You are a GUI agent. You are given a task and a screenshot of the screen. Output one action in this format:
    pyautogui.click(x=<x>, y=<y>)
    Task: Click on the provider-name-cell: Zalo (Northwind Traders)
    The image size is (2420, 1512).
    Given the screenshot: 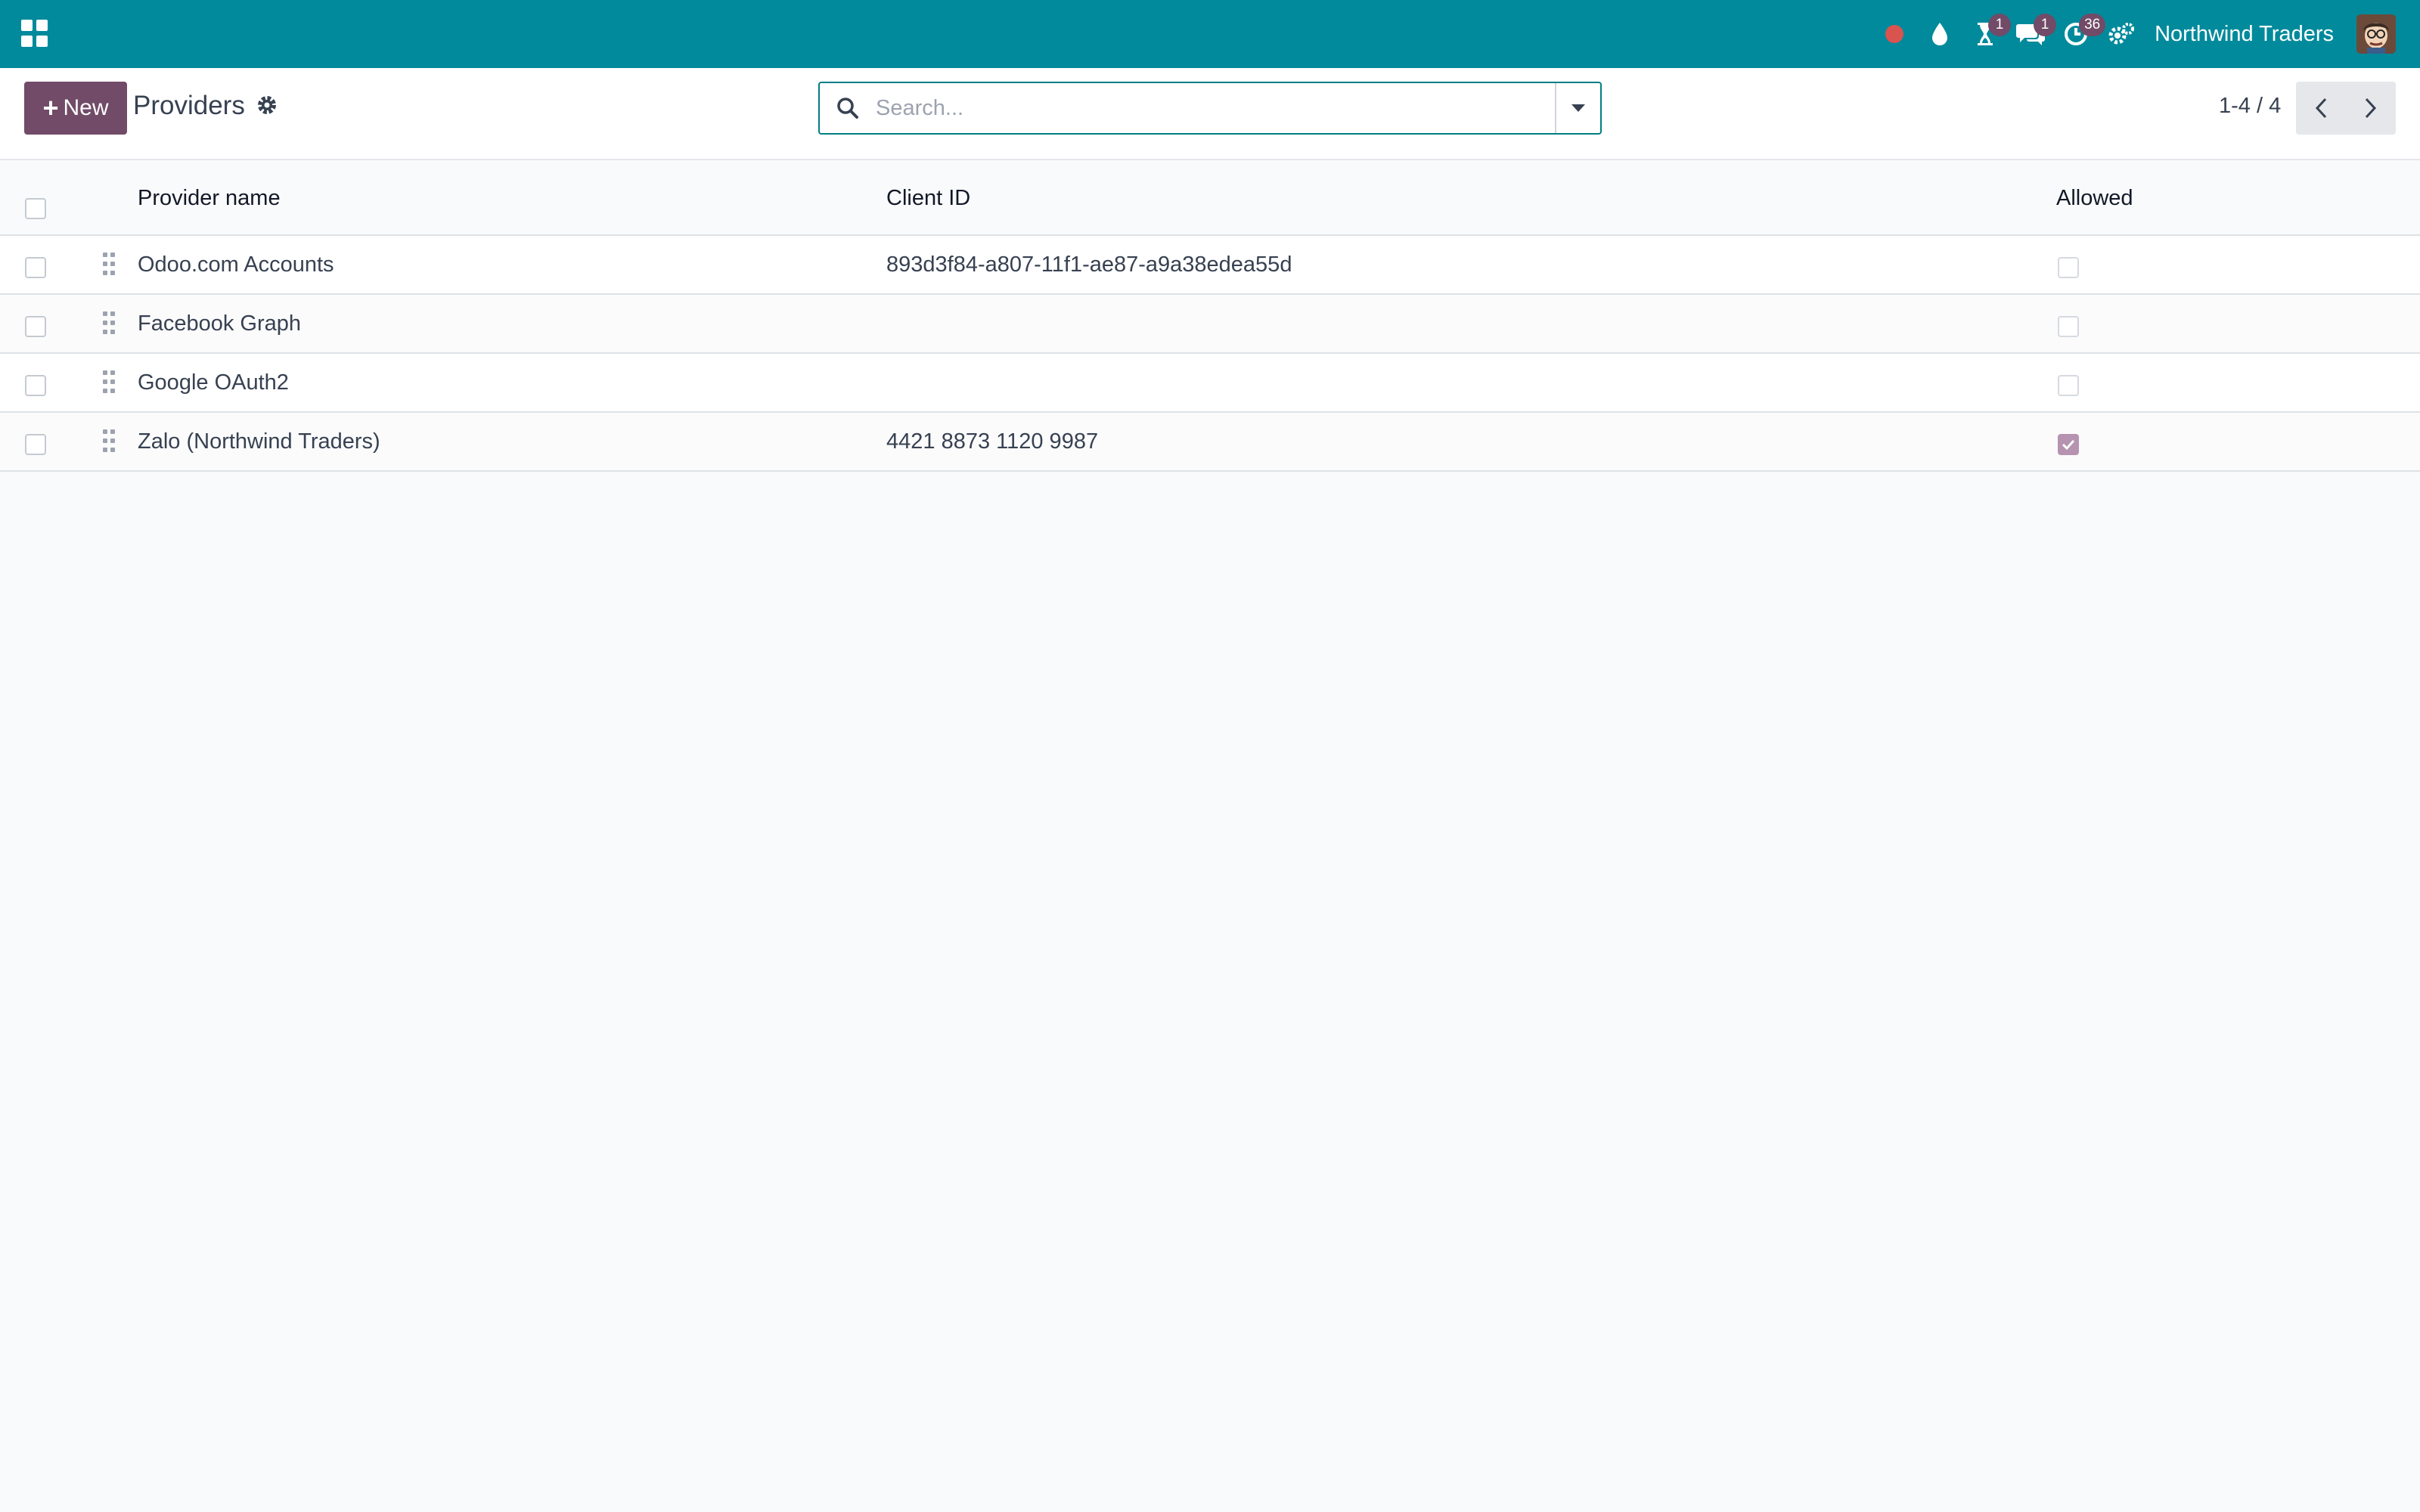 What is the action you would take?
    pyautogui.click(x=259, y=441)
    